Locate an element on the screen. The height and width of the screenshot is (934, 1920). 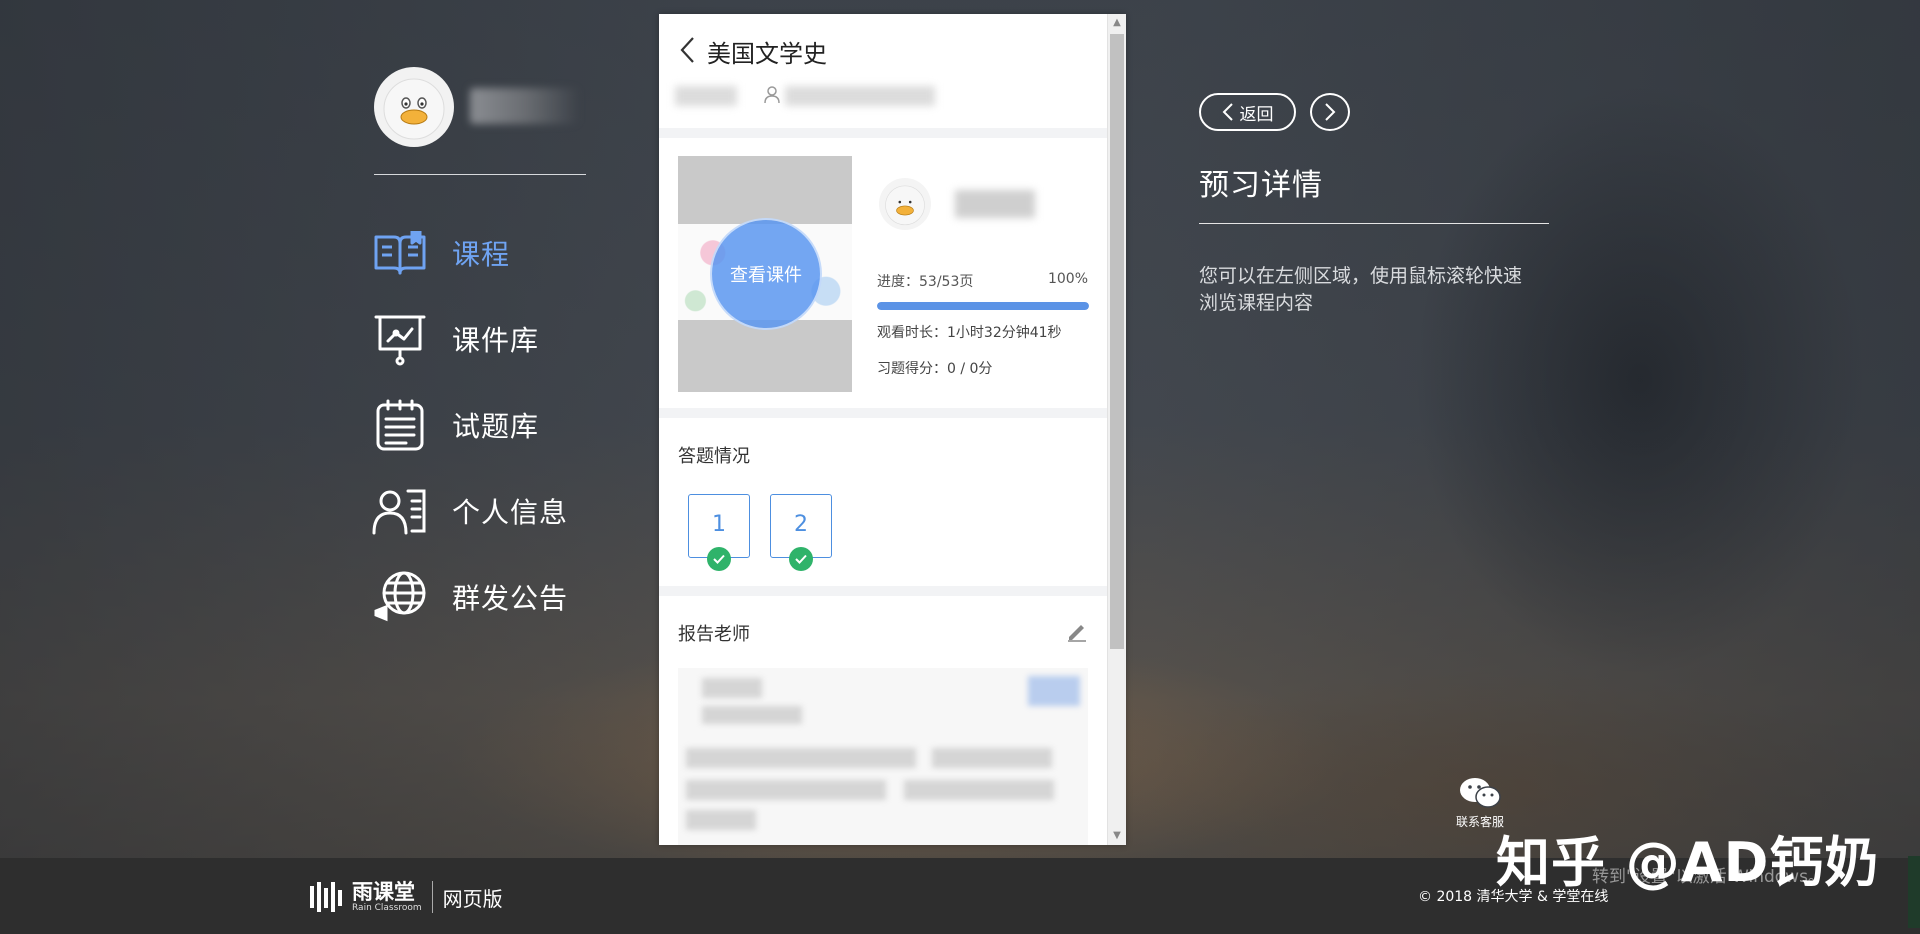
teacher-avatar is located at coordinates (905, 204).